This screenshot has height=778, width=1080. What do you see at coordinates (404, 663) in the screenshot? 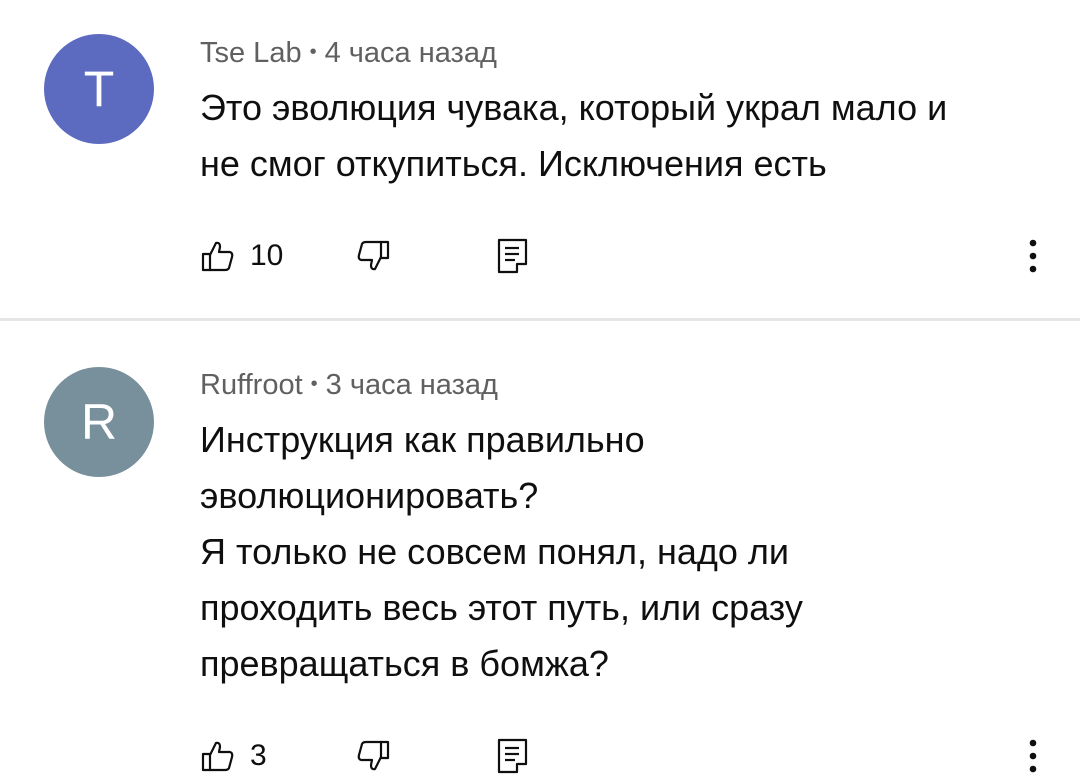
I see `comment-text-line: превращаться в бомжа?` at bounding box center [404, 663].